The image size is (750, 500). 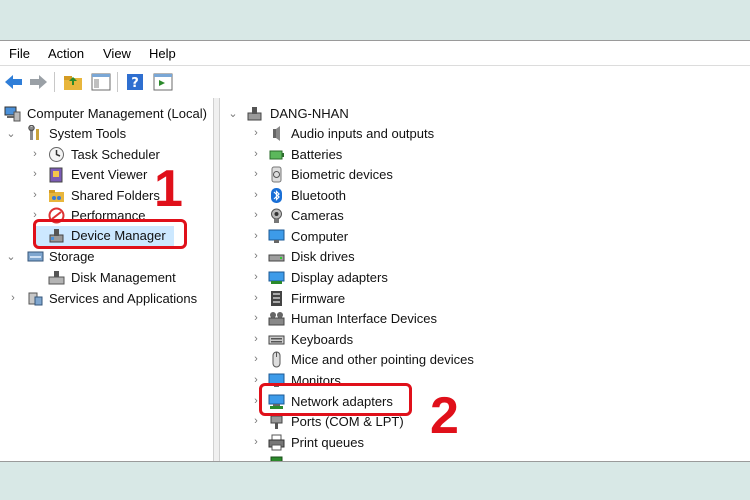 What do you see at coordinates (480, 299) in the screenshot?
I see `device-category-firmware: › Firmware` at bounding box center [480, 299].